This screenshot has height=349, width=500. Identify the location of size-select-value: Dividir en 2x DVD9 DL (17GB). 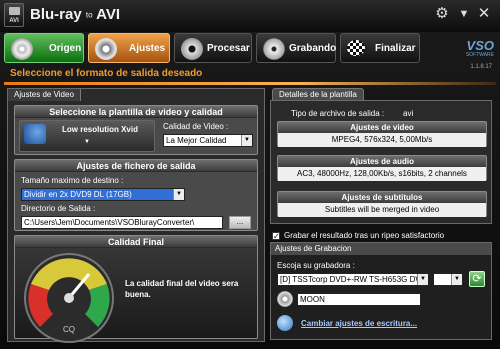
(78, 194).